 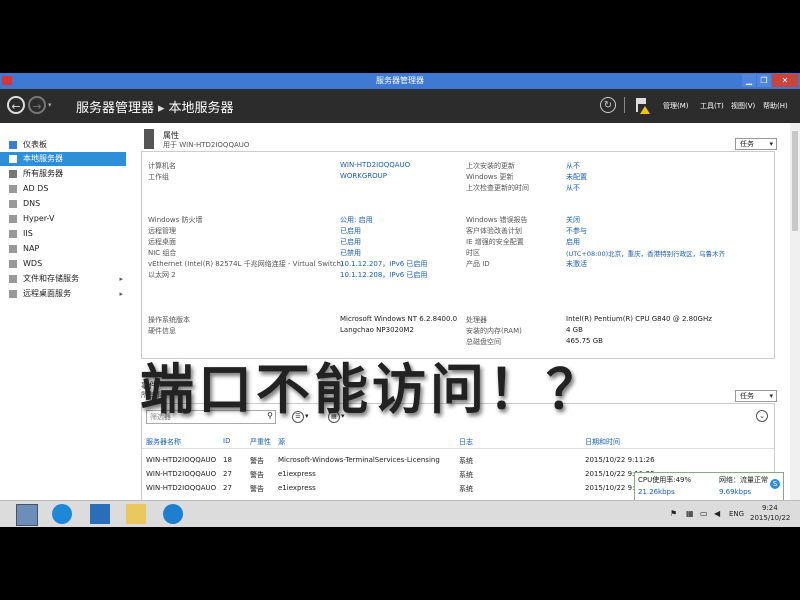 I want to click on refresh-icon: ↻, so click(x=608, y=105).